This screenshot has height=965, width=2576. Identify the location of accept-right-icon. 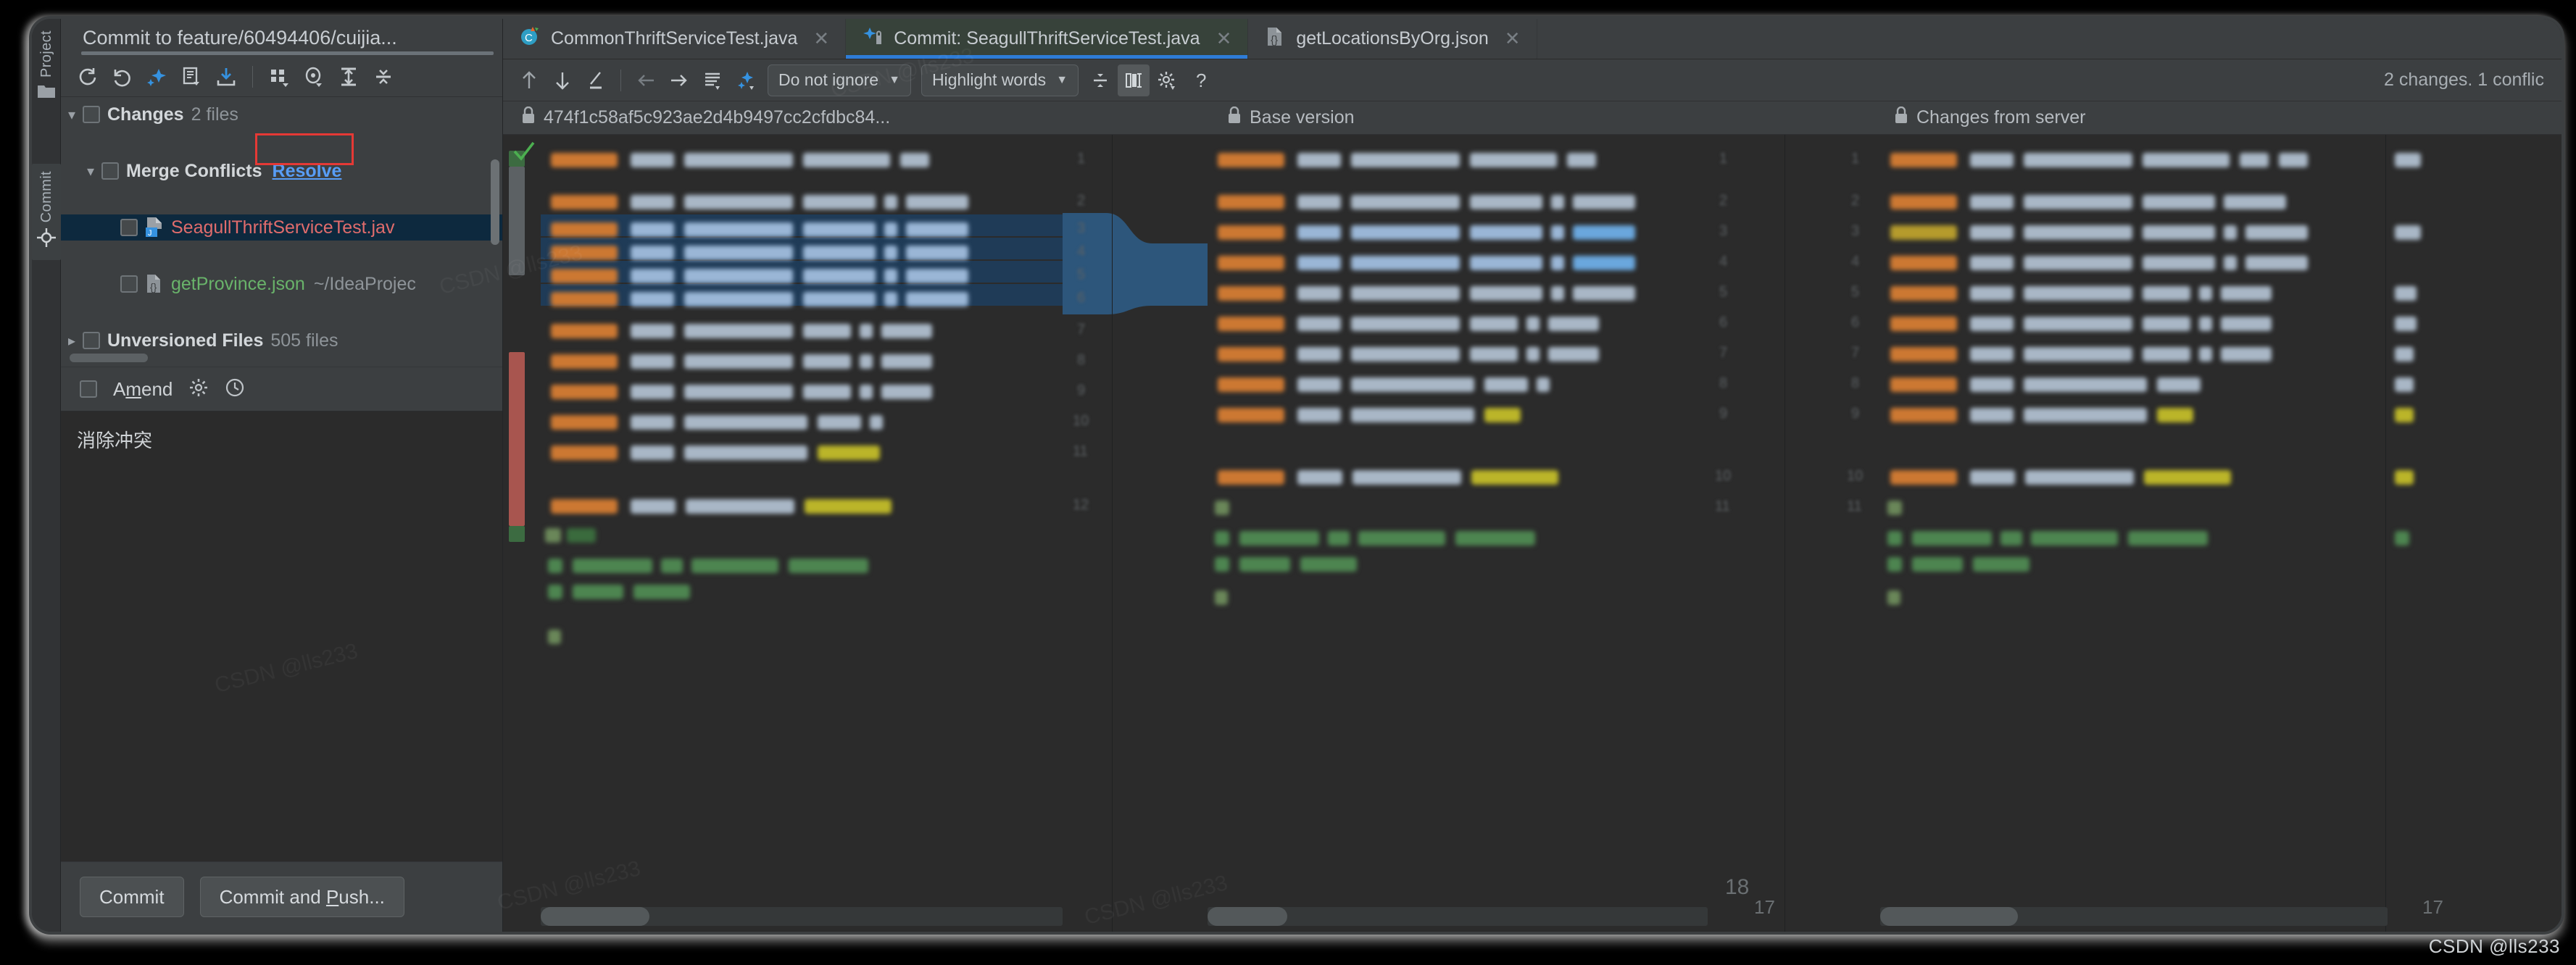
(679, 80).